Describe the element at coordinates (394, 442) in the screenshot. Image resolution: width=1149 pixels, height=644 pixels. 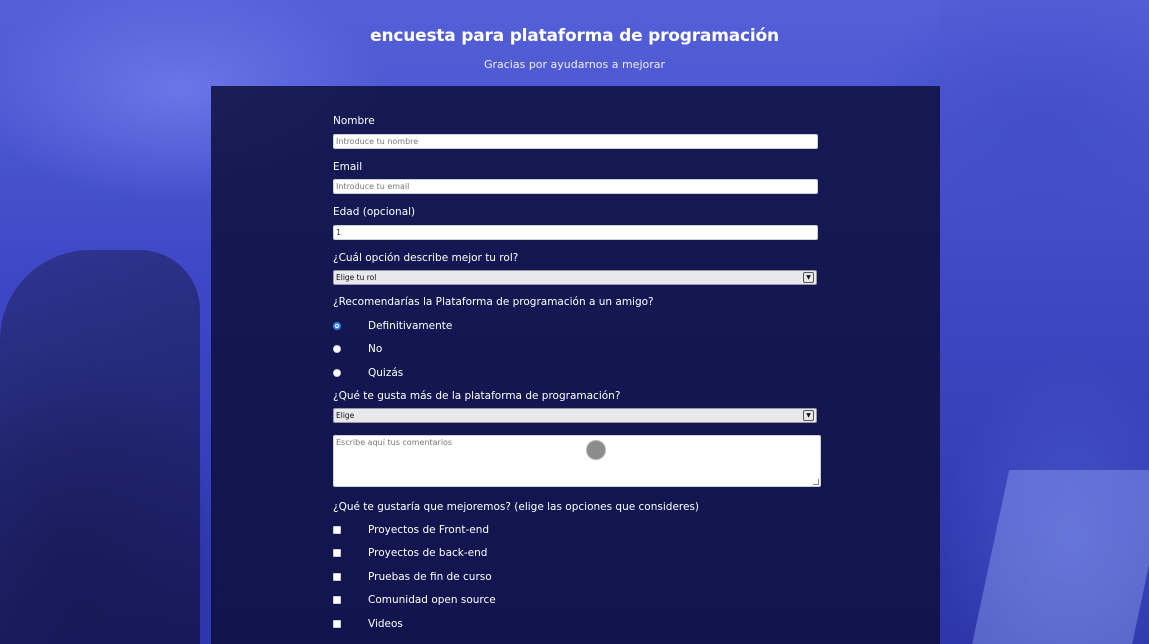
I see `comments-placeholder: Escribe aquí tus comentarios` at that location.